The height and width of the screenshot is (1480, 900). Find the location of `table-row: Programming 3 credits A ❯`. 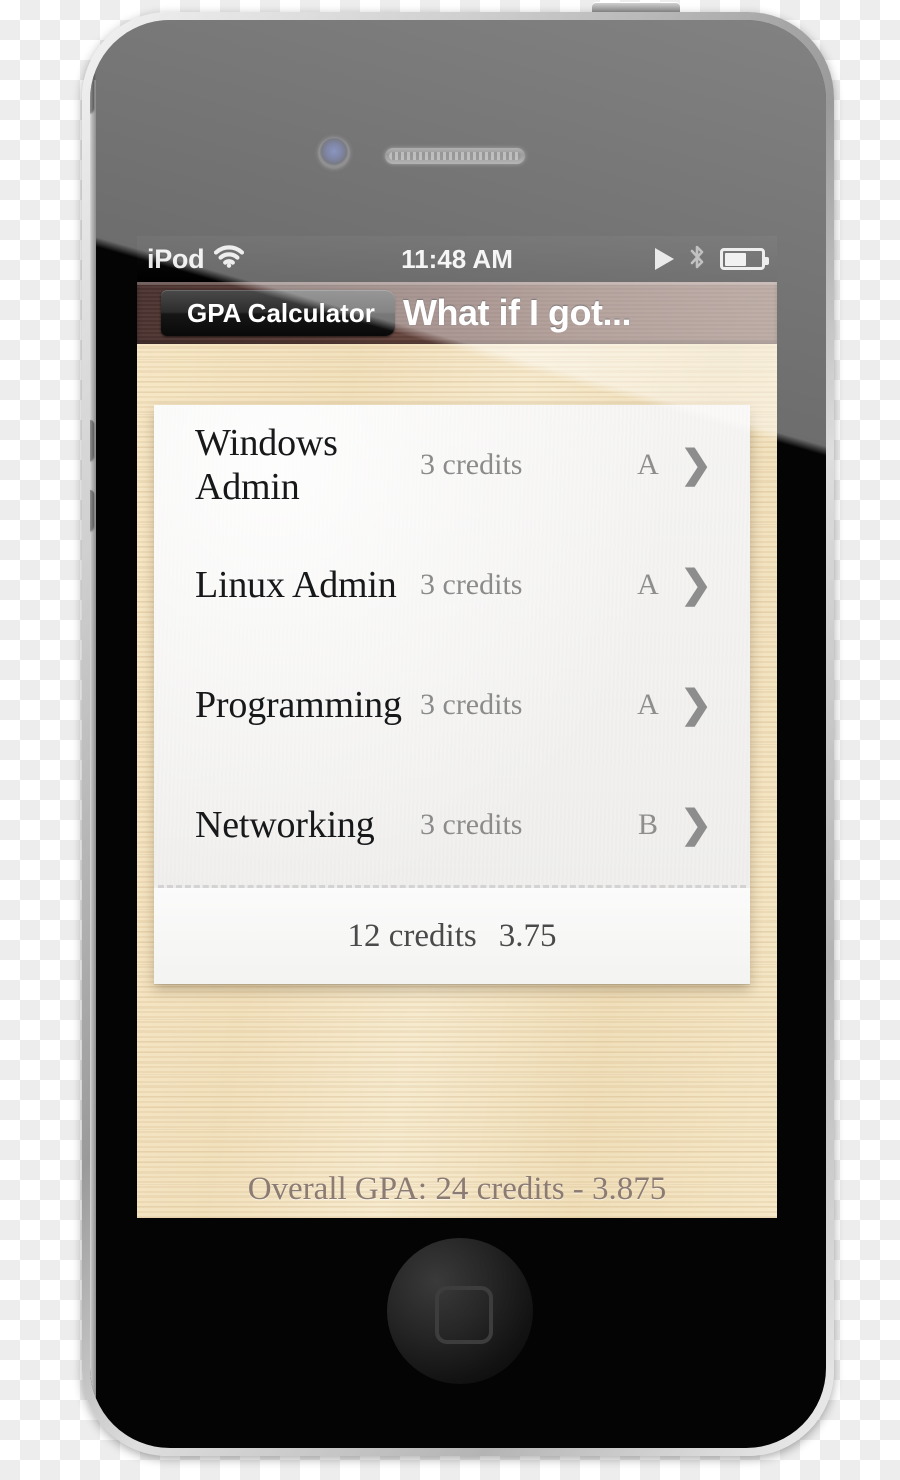

table-row: Programming 3 credits A ❯ is located at coordinates (452, 705).